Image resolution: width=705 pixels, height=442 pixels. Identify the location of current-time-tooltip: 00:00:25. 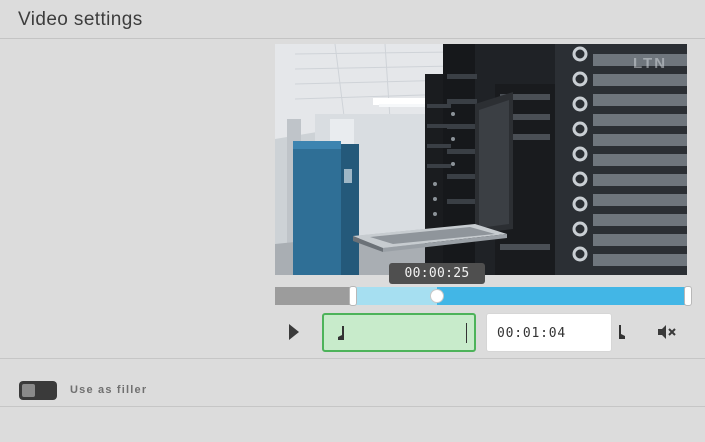
(437, 273).